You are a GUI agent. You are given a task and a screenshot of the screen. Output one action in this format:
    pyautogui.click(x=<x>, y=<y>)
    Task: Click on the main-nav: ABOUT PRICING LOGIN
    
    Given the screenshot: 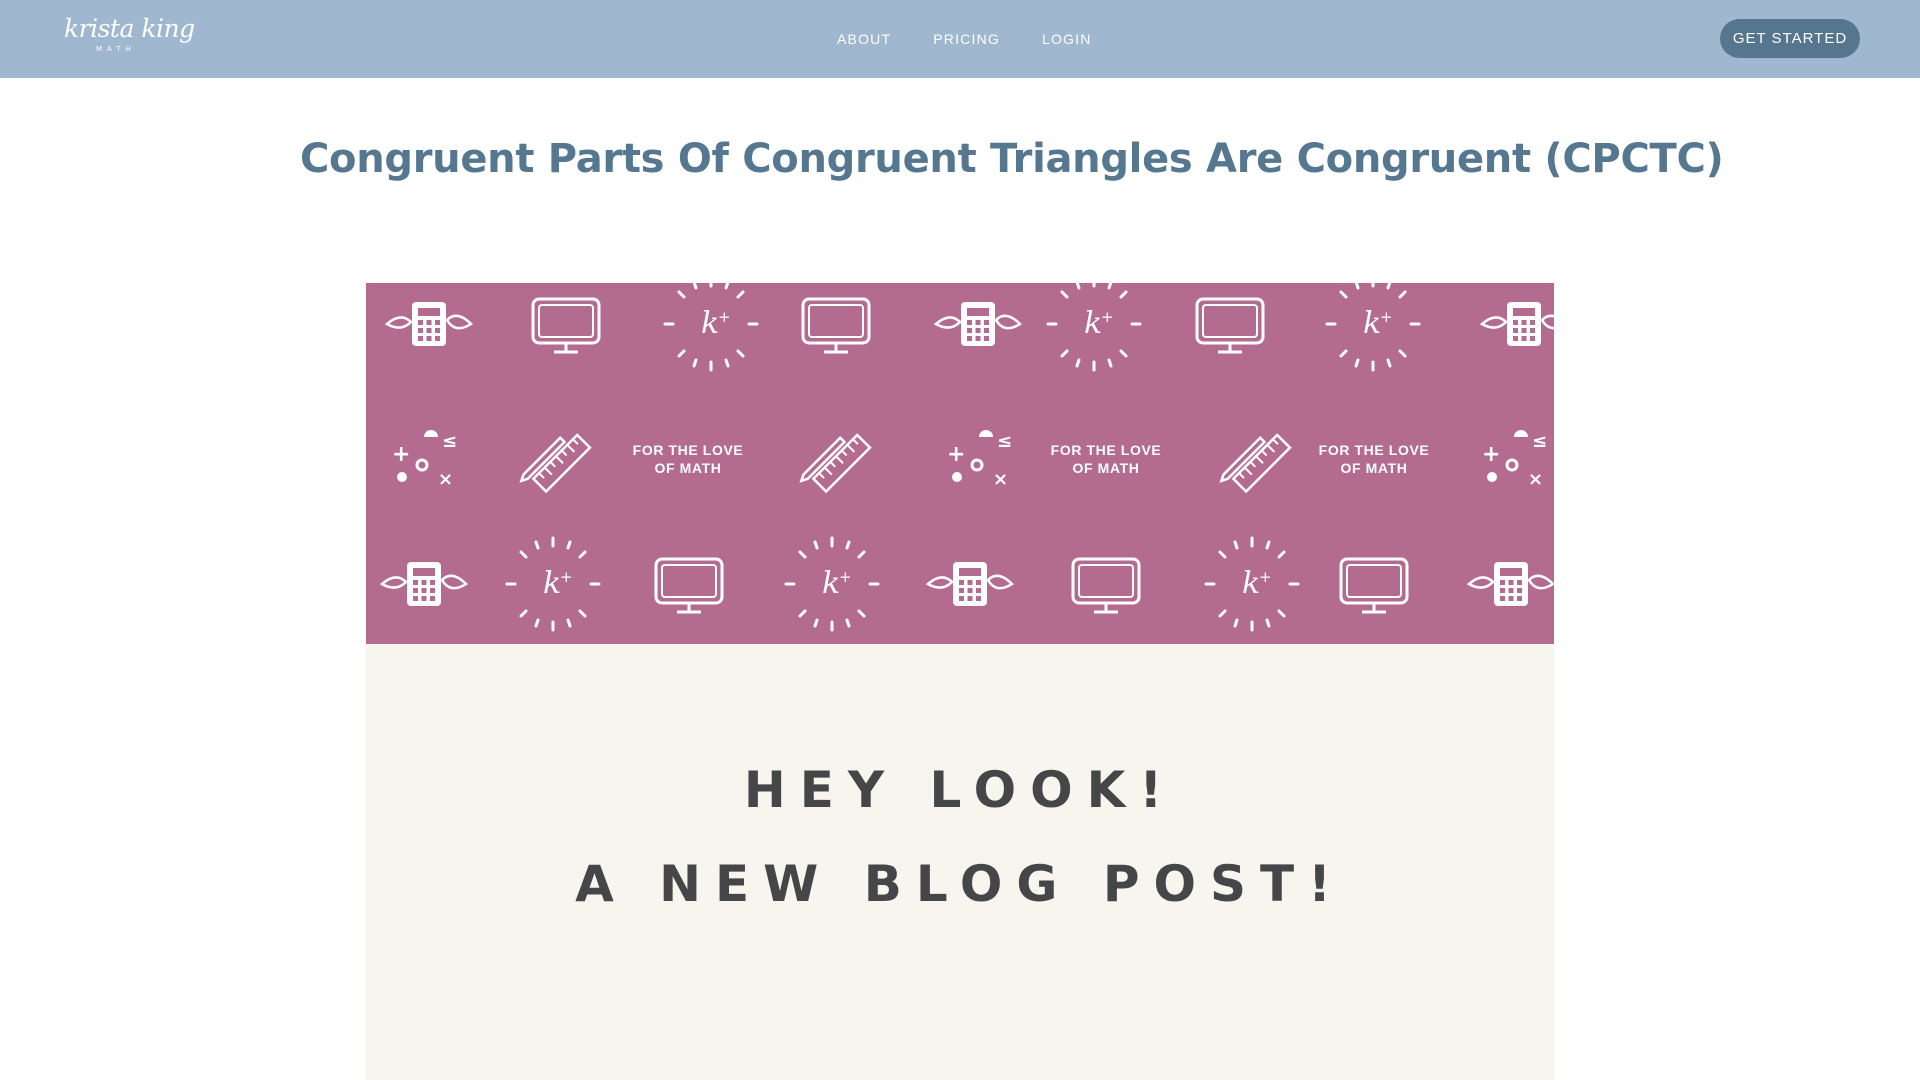 What is the action you would take?
    pyautogui.click(x=964, y=39)
    